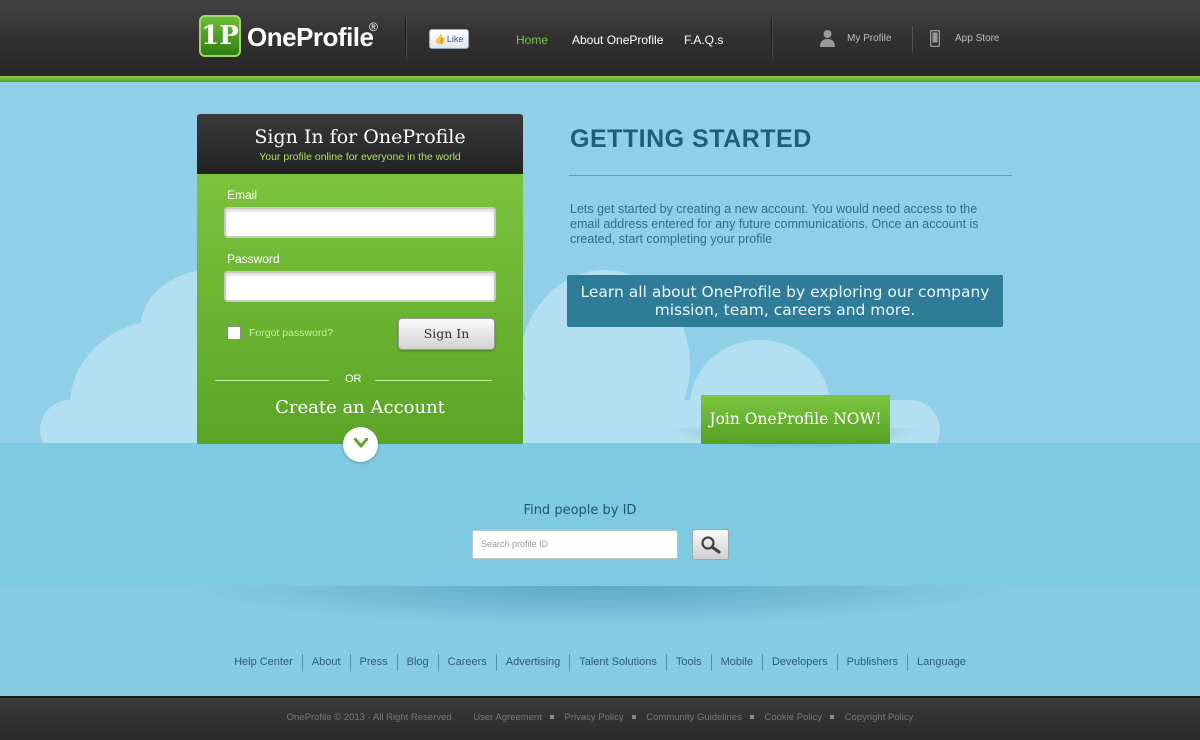 Image resolution: width=1200 pixels, height=740 pixels. Describe the element at coordinates (977, 38) in the screenshot. I see `app-store-link: App Store` at that location.